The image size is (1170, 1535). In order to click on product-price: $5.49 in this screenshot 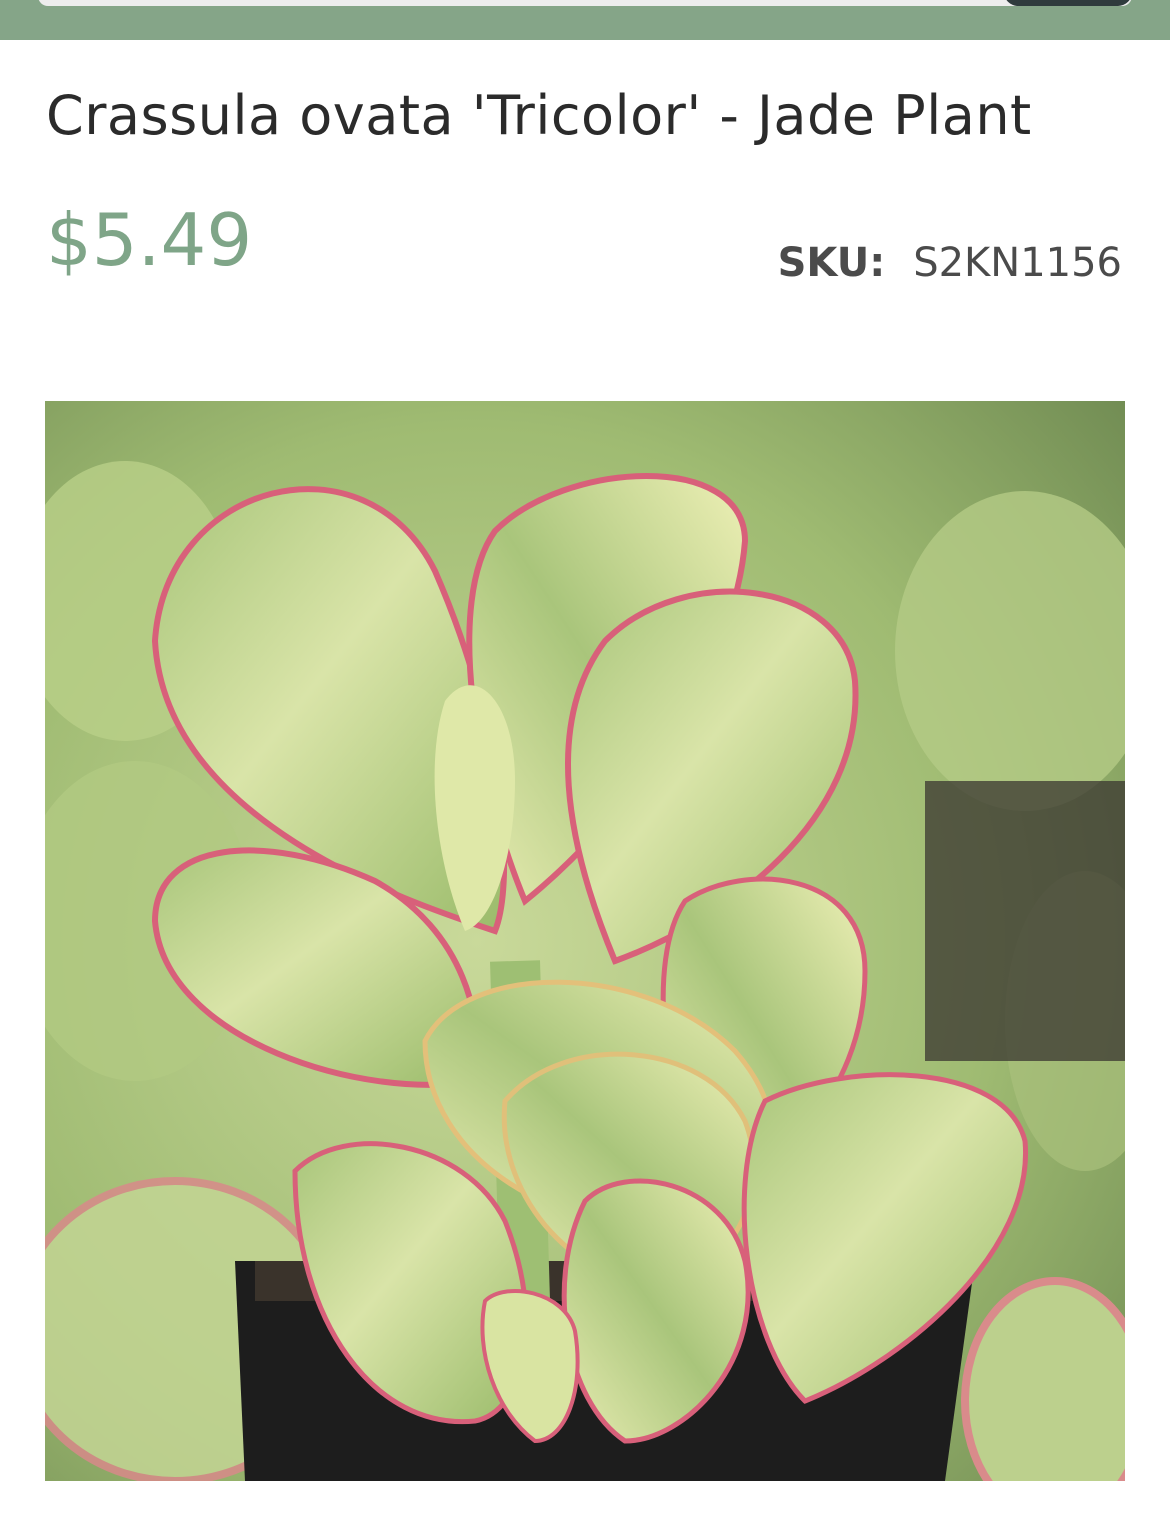, I will do `click(149, 240)`.